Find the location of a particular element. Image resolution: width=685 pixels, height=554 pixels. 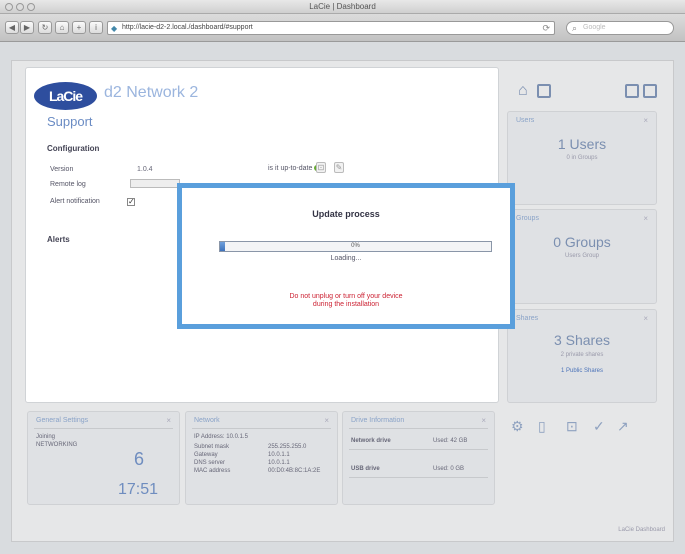

net-row-label: Subnet mask is located at coordinates (212, 447).